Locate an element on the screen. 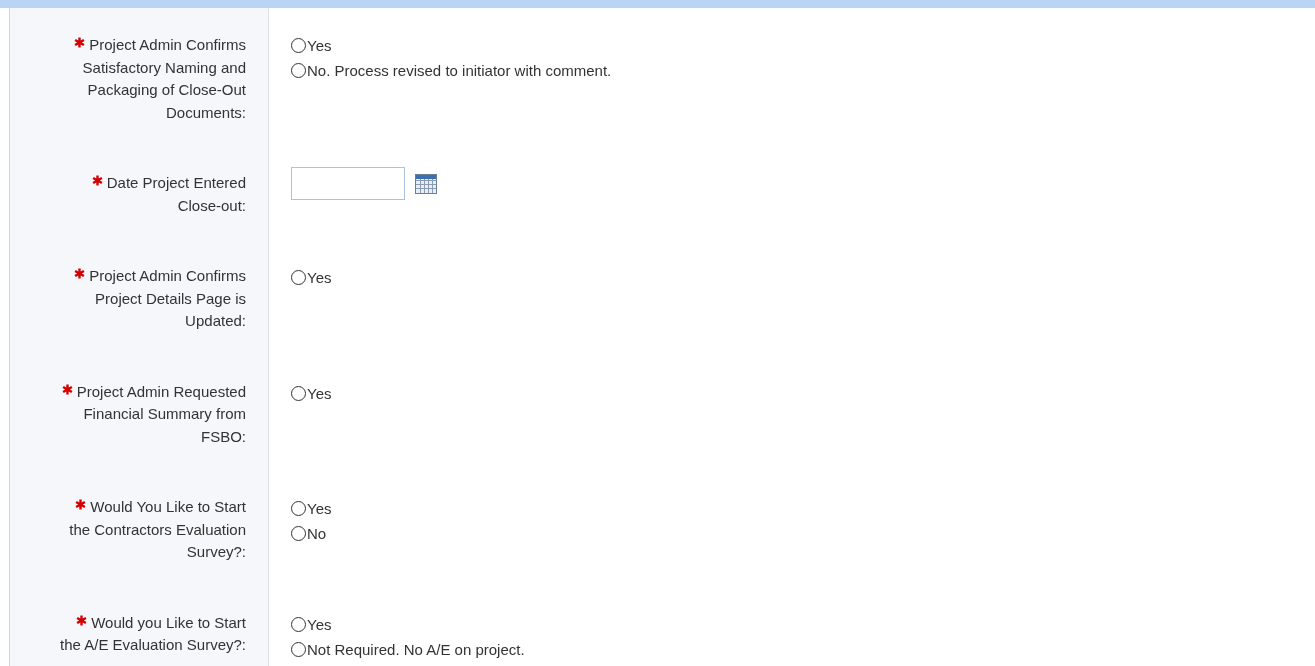  calendar-icon is located at coordinates (426, 183).